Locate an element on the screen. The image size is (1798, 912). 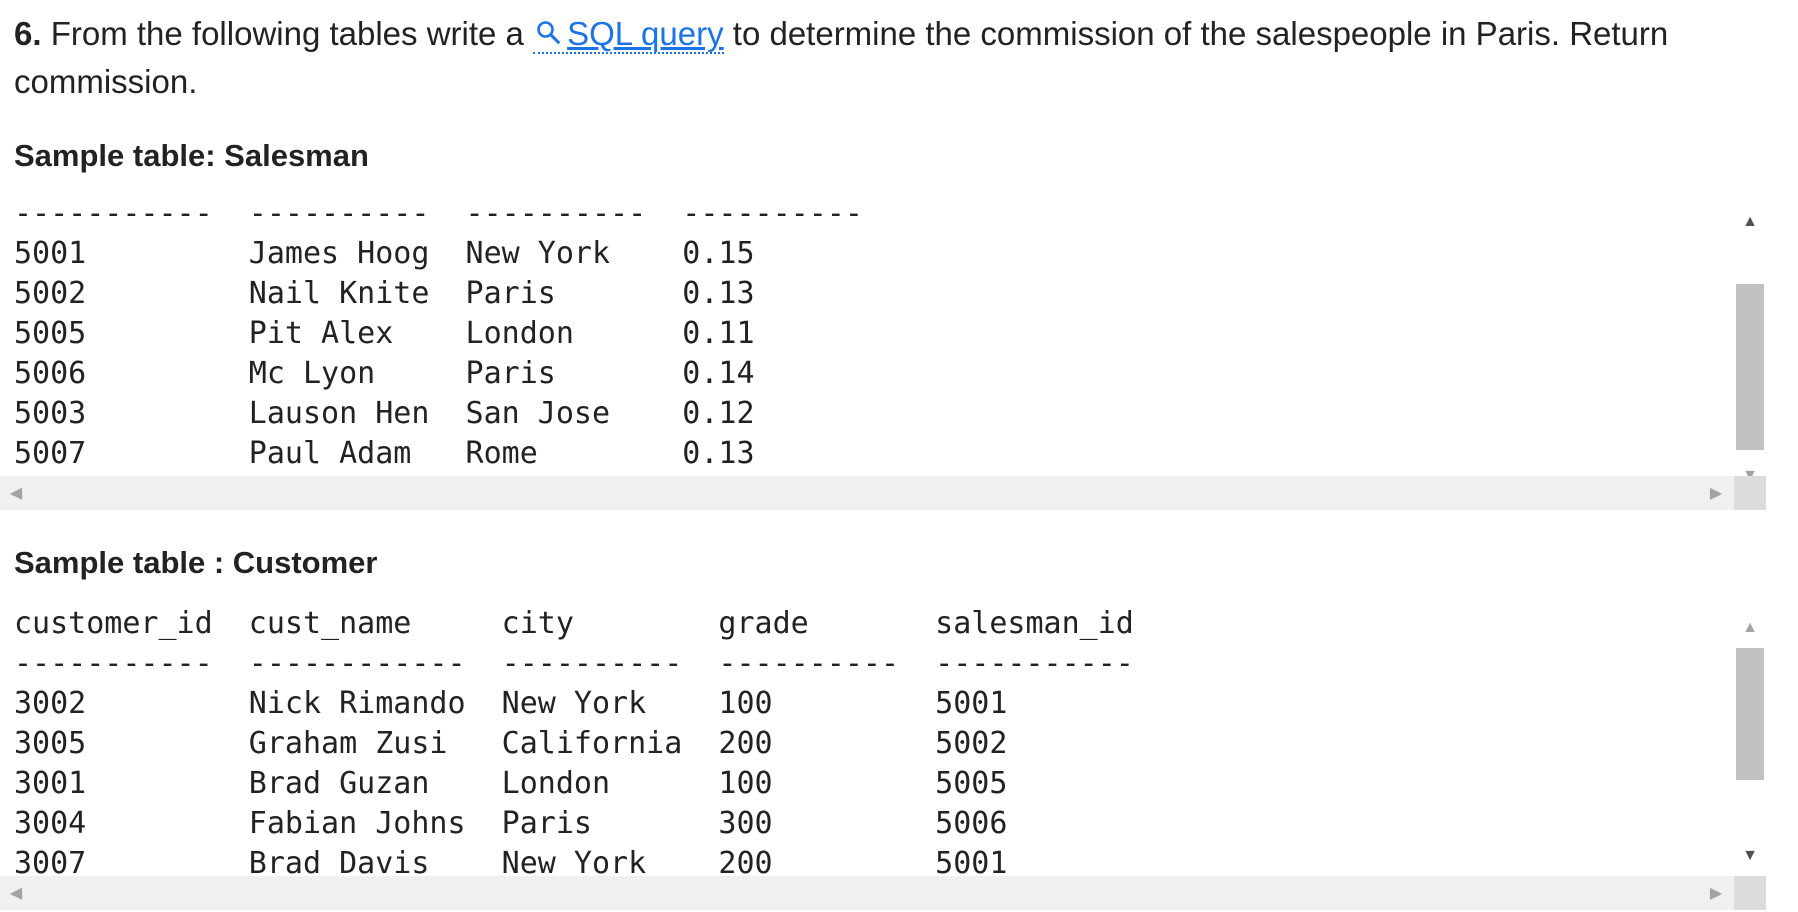
salesman-heading: Sample table: Salesman is located at coordinates (191, 155).